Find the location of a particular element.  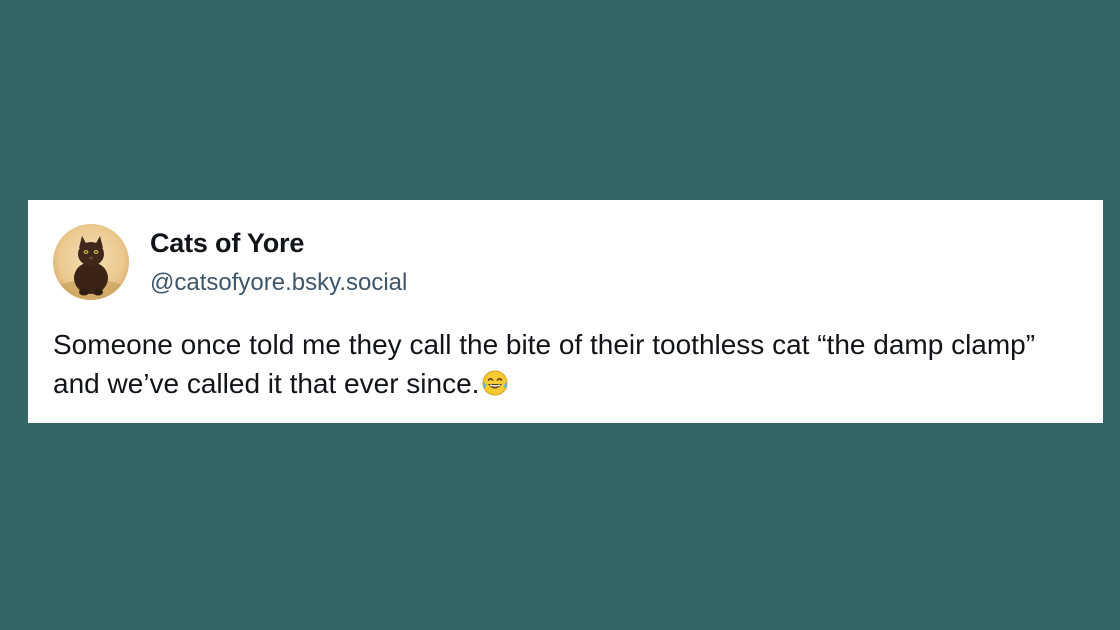

cat-avatar-icon is located at coordinates (91, 262).